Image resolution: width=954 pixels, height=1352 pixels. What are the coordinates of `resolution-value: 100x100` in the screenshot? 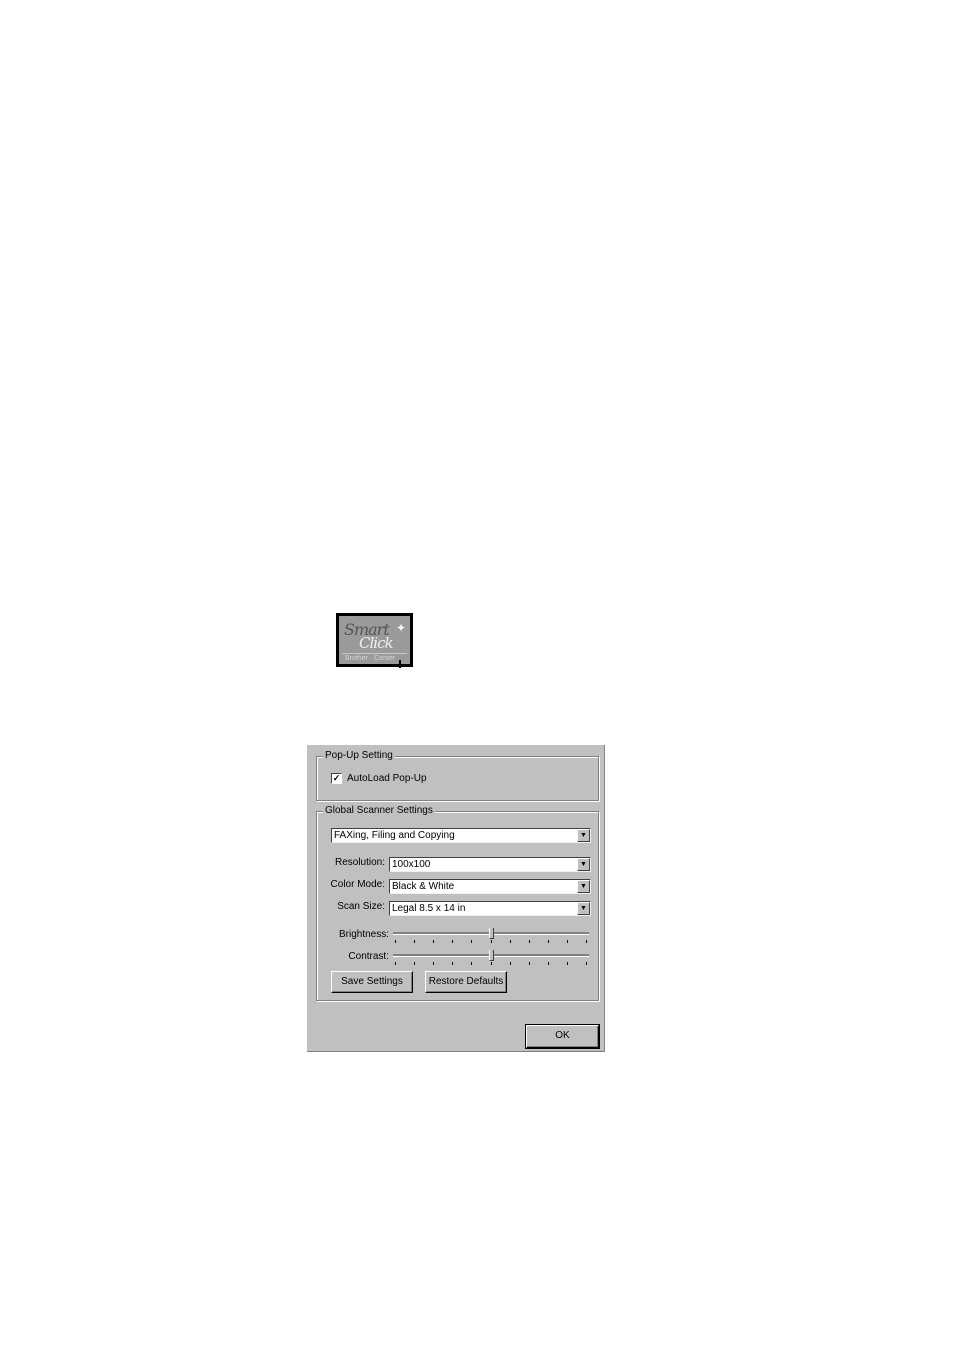 It's located at (411, 864).